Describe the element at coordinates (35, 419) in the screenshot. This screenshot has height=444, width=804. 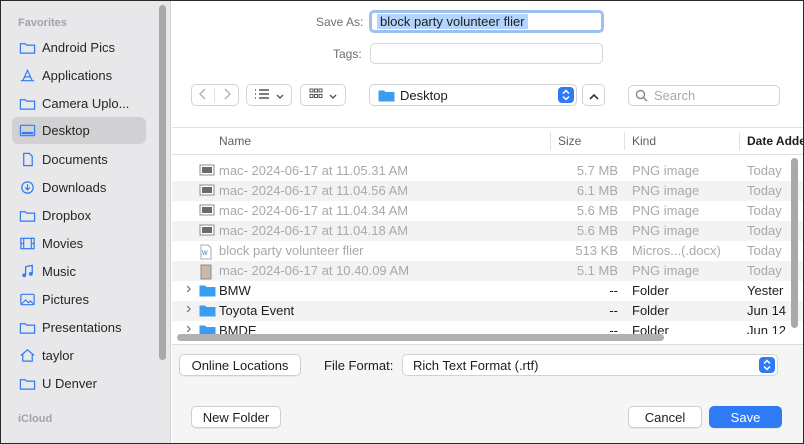
I see `icloud-heading: iCloud` at that location.